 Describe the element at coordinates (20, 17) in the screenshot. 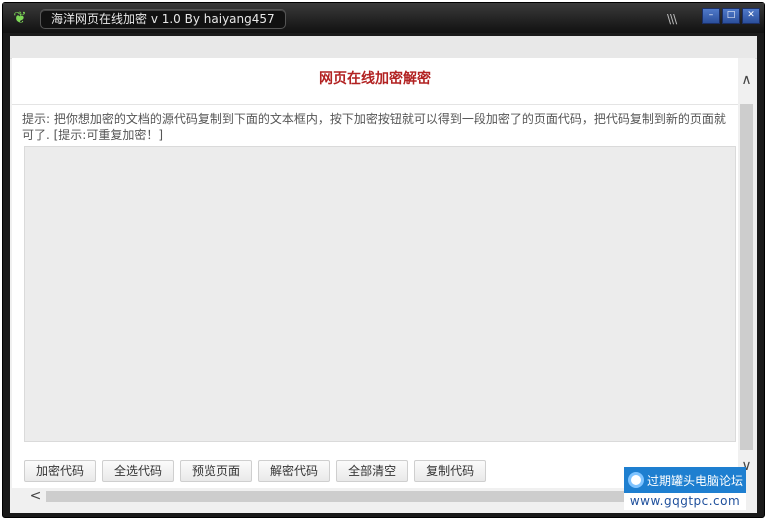

I see `leaf-icon: ❦` at that location.